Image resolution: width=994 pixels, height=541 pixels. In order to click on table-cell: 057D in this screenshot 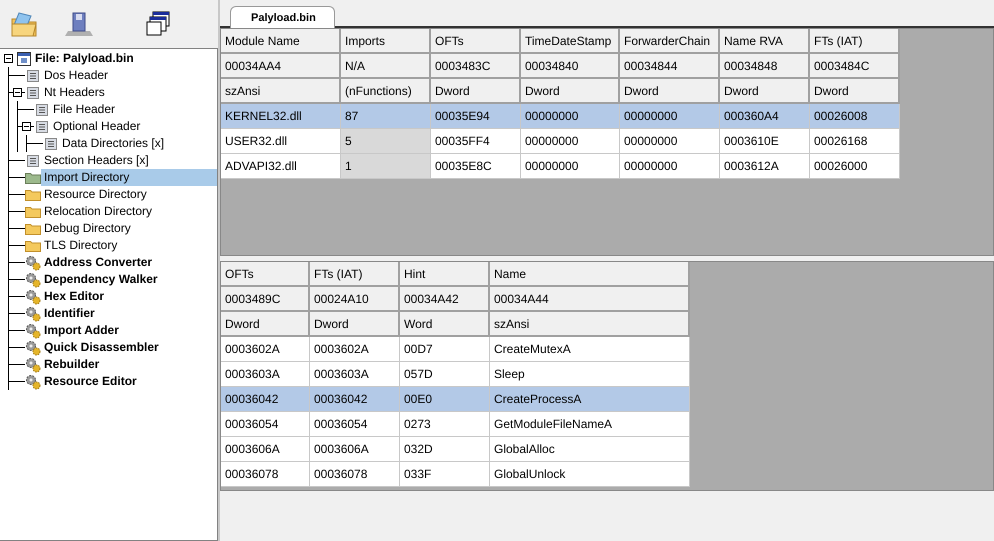, I will do `click(445, 374)`.